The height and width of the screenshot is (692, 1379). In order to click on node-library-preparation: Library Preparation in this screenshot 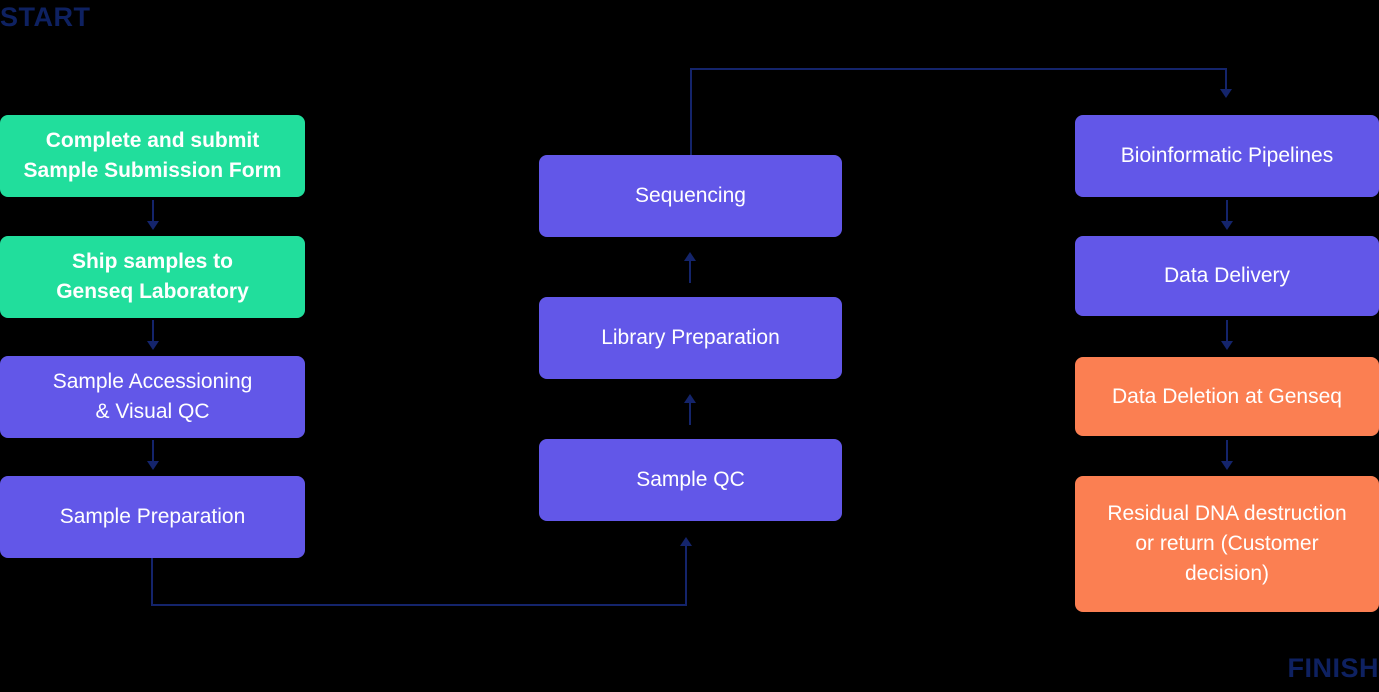, I will do `click(690, 338)`.